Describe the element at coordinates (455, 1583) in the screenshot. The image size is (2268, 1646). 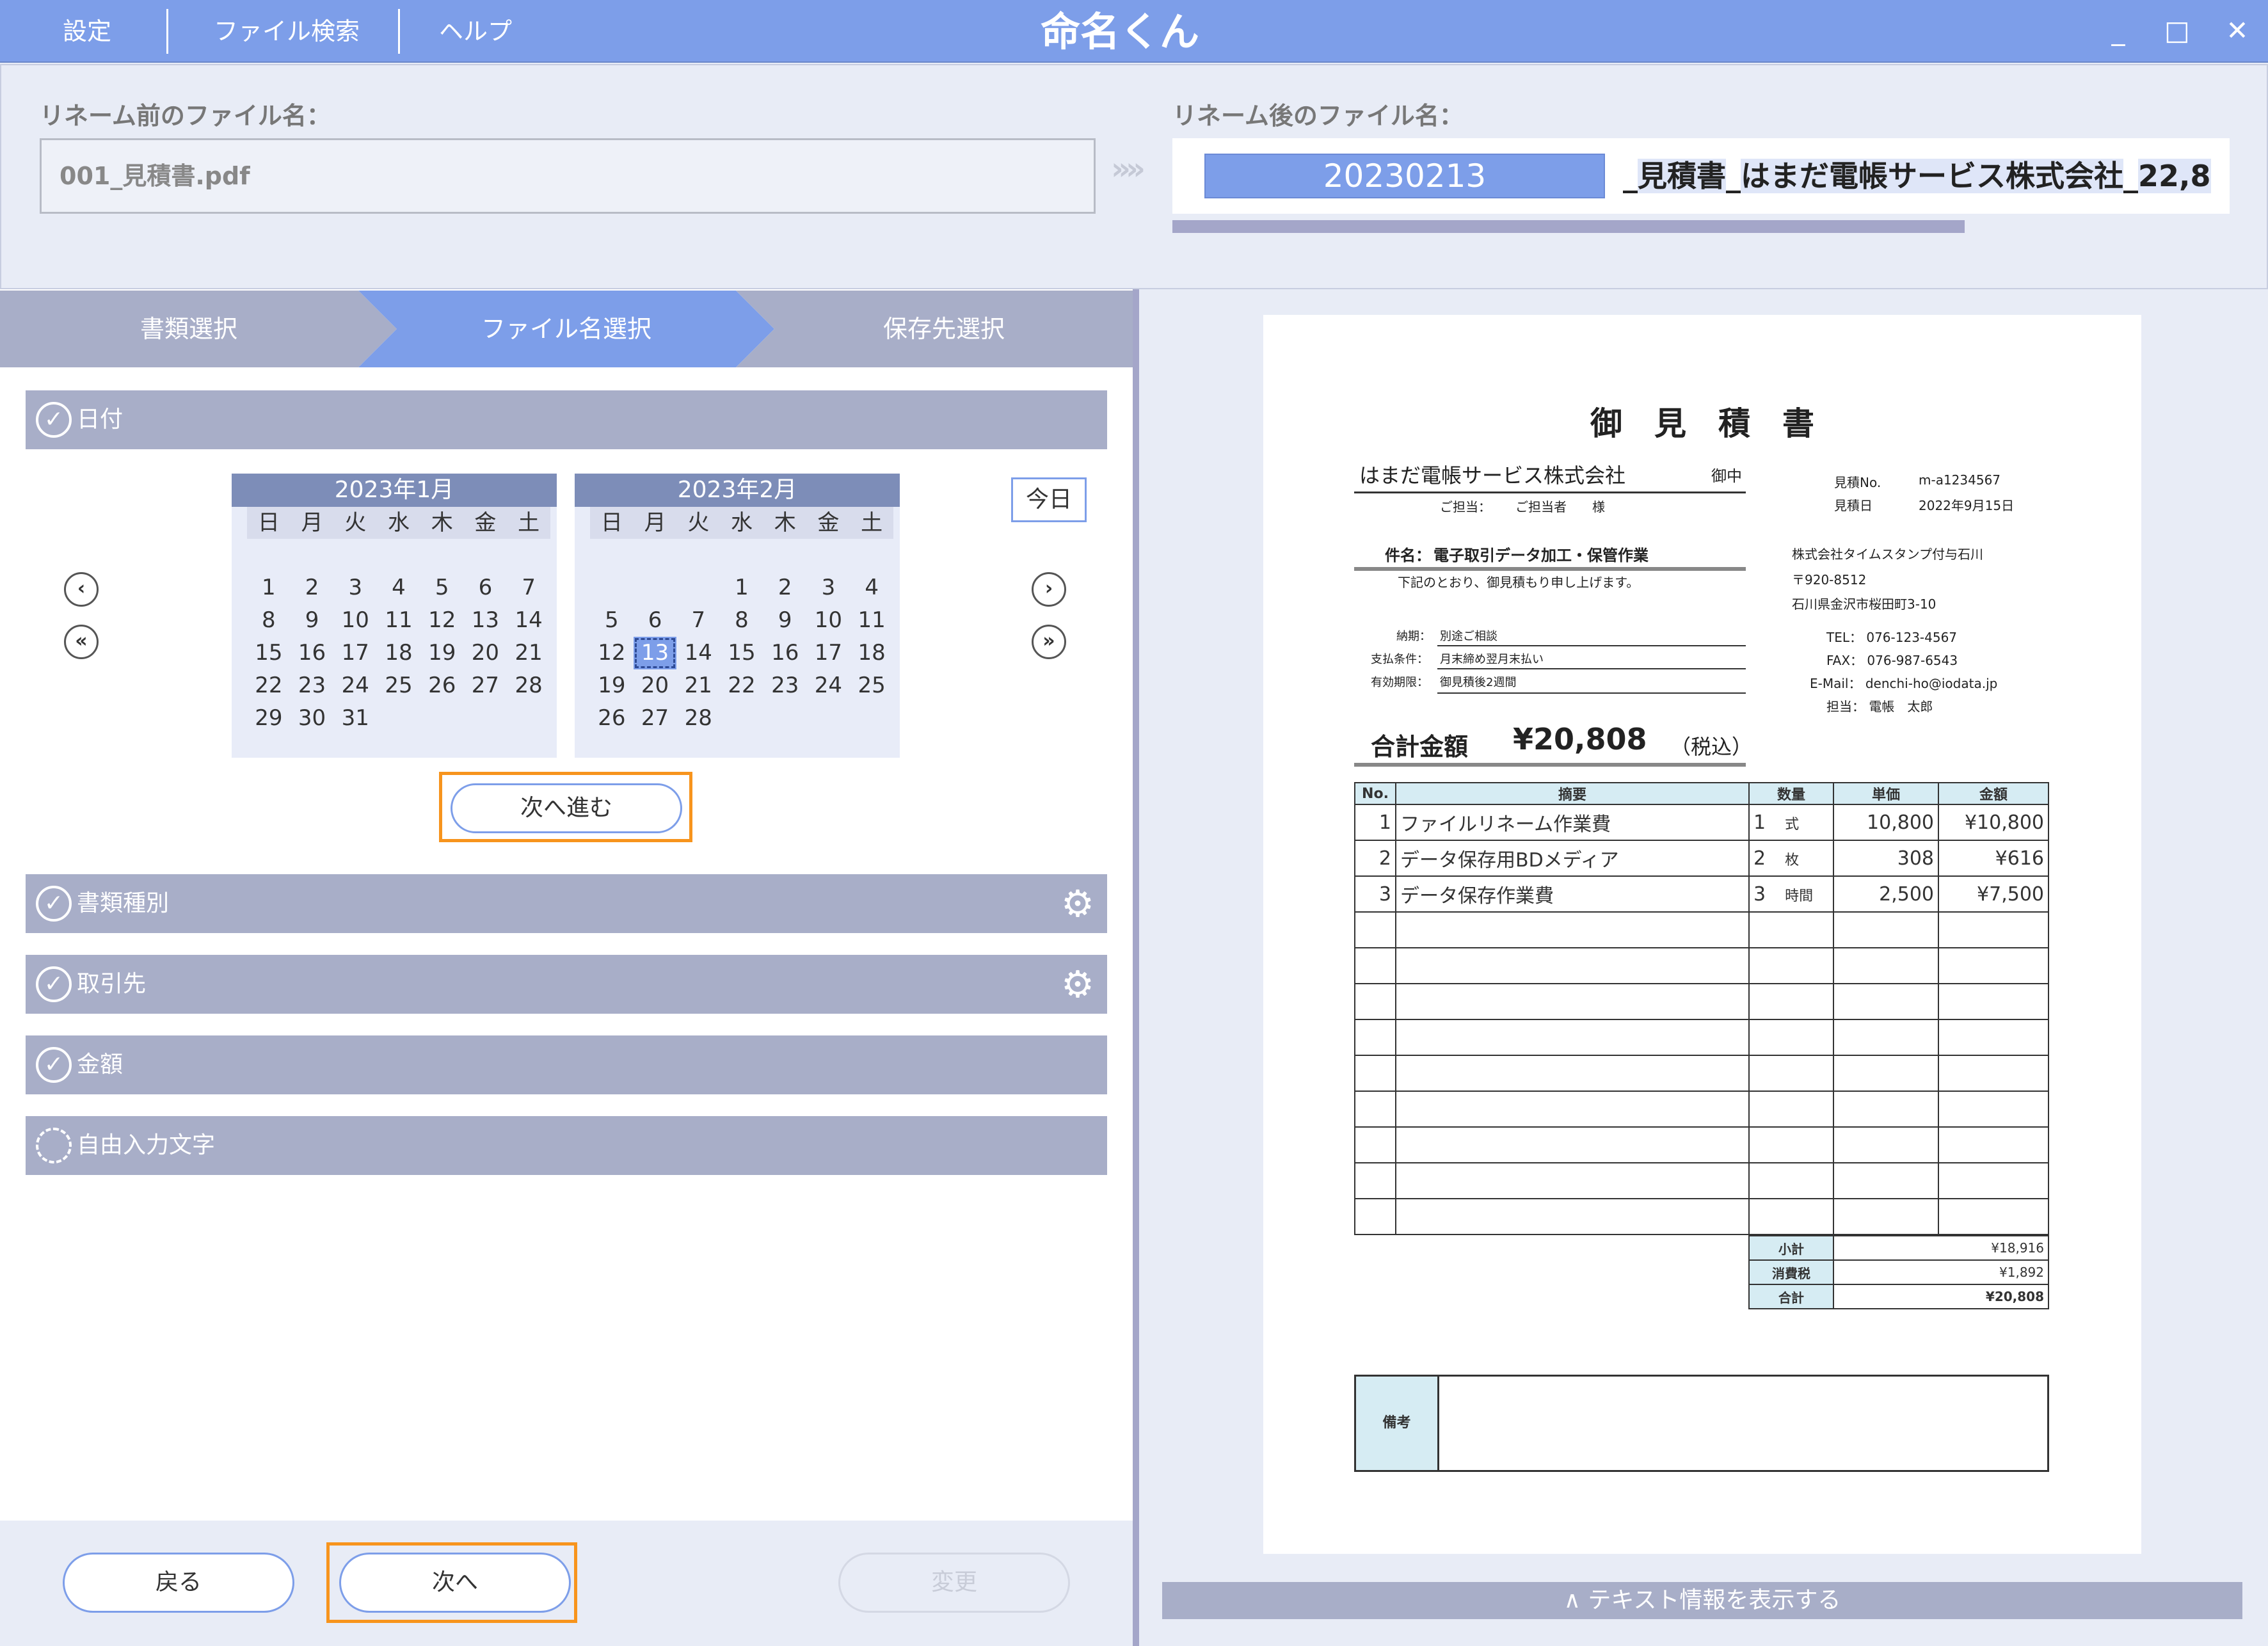
I see `next-button: 次へ` at that location.